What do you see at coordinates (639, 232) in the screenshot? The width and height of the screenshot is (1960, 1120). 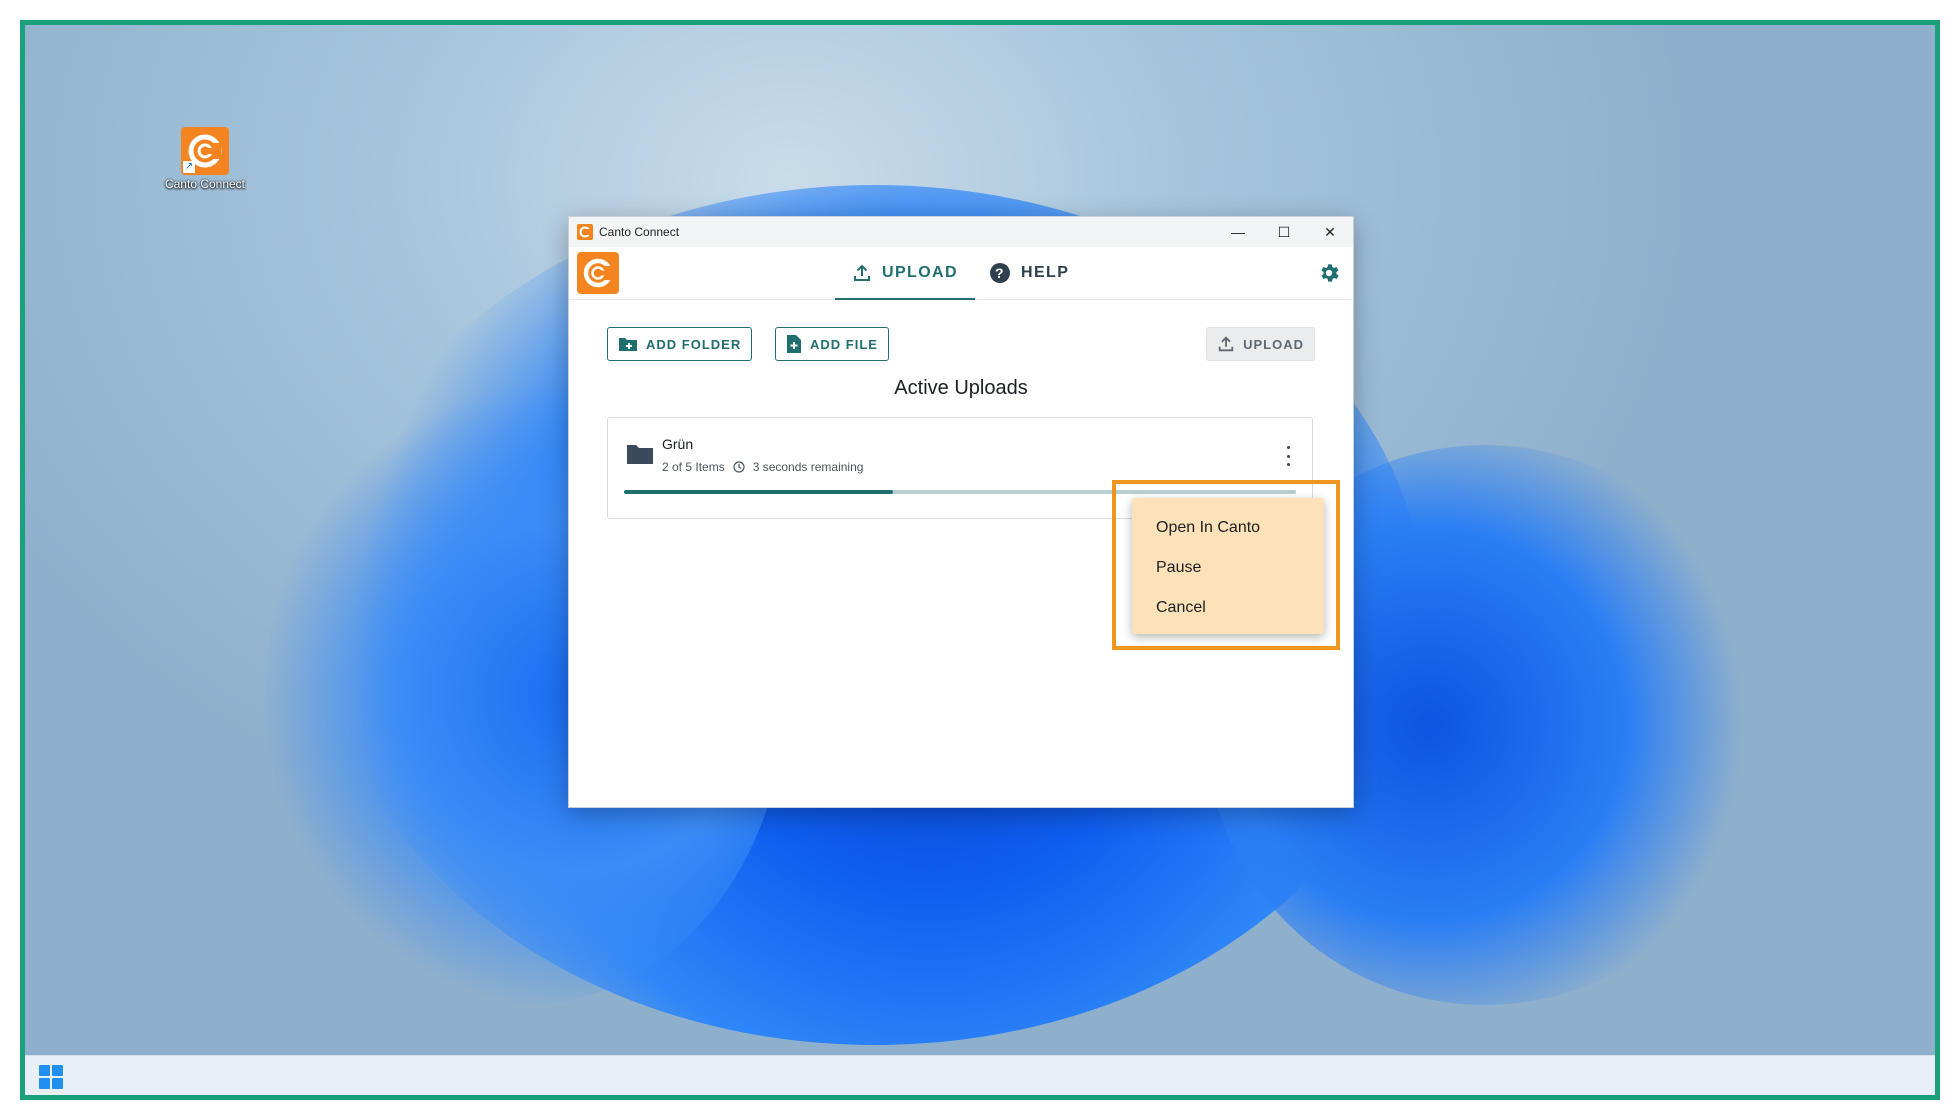 I see `window-title: Canto Connect` at bounding box center [639, 232].